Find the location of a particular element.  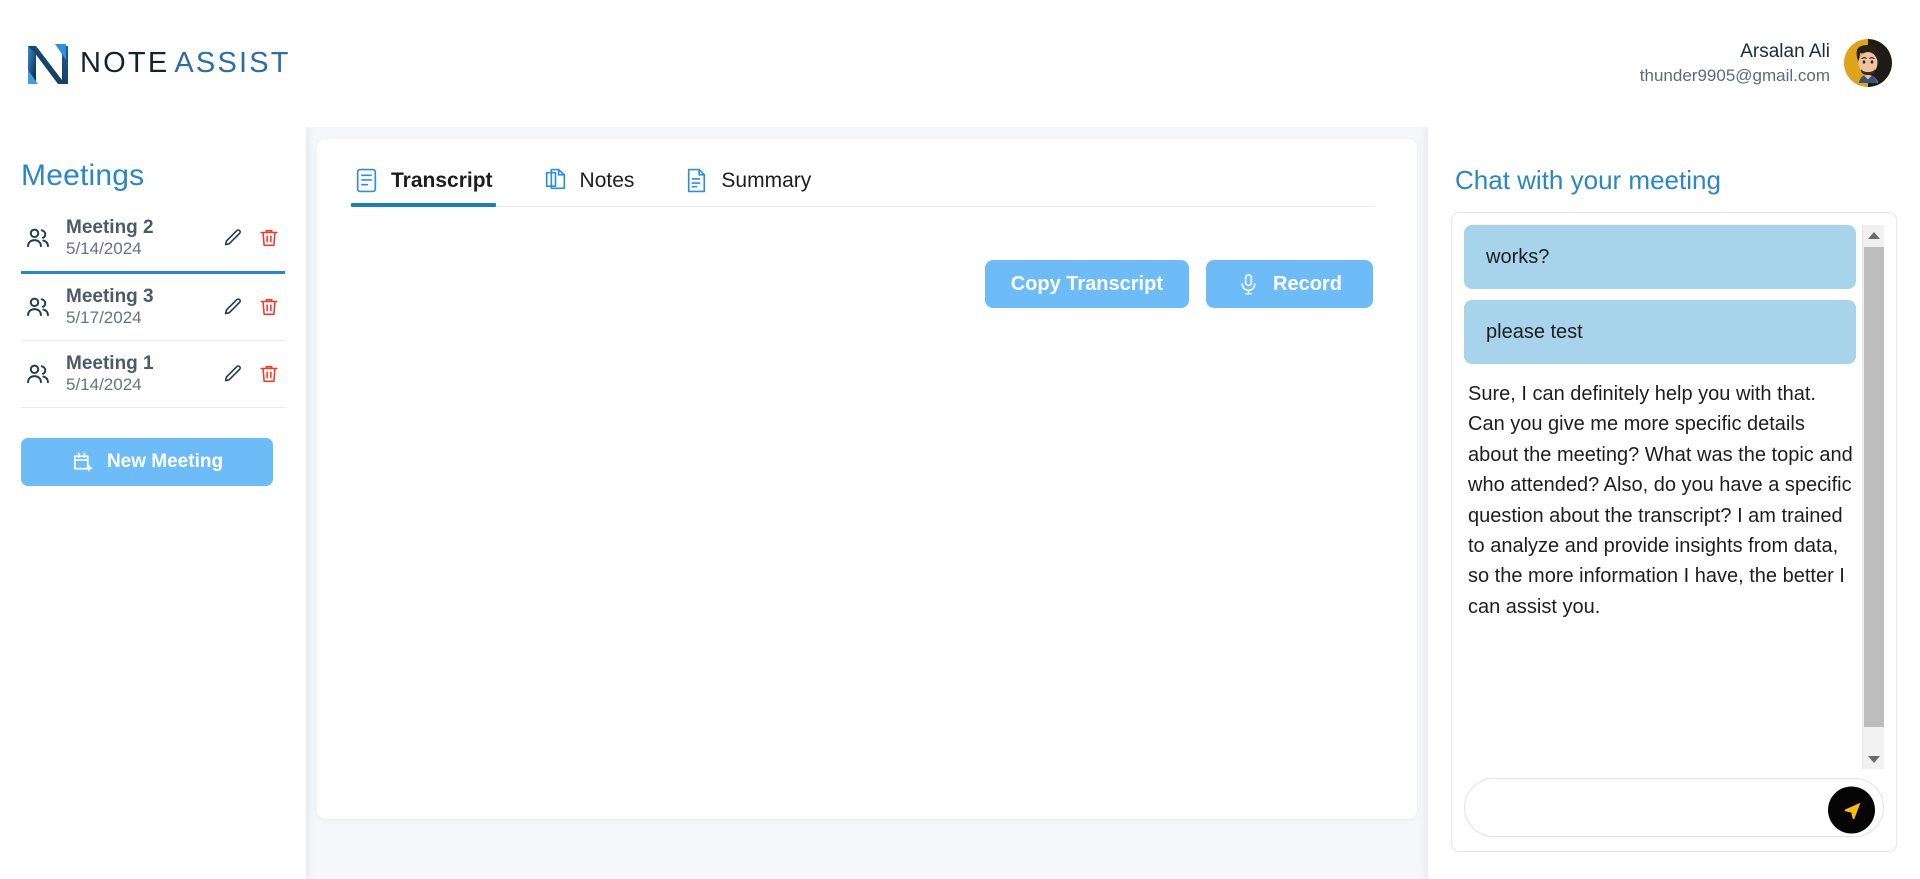

chat-message: please test is located at coordinates (1660, 332).